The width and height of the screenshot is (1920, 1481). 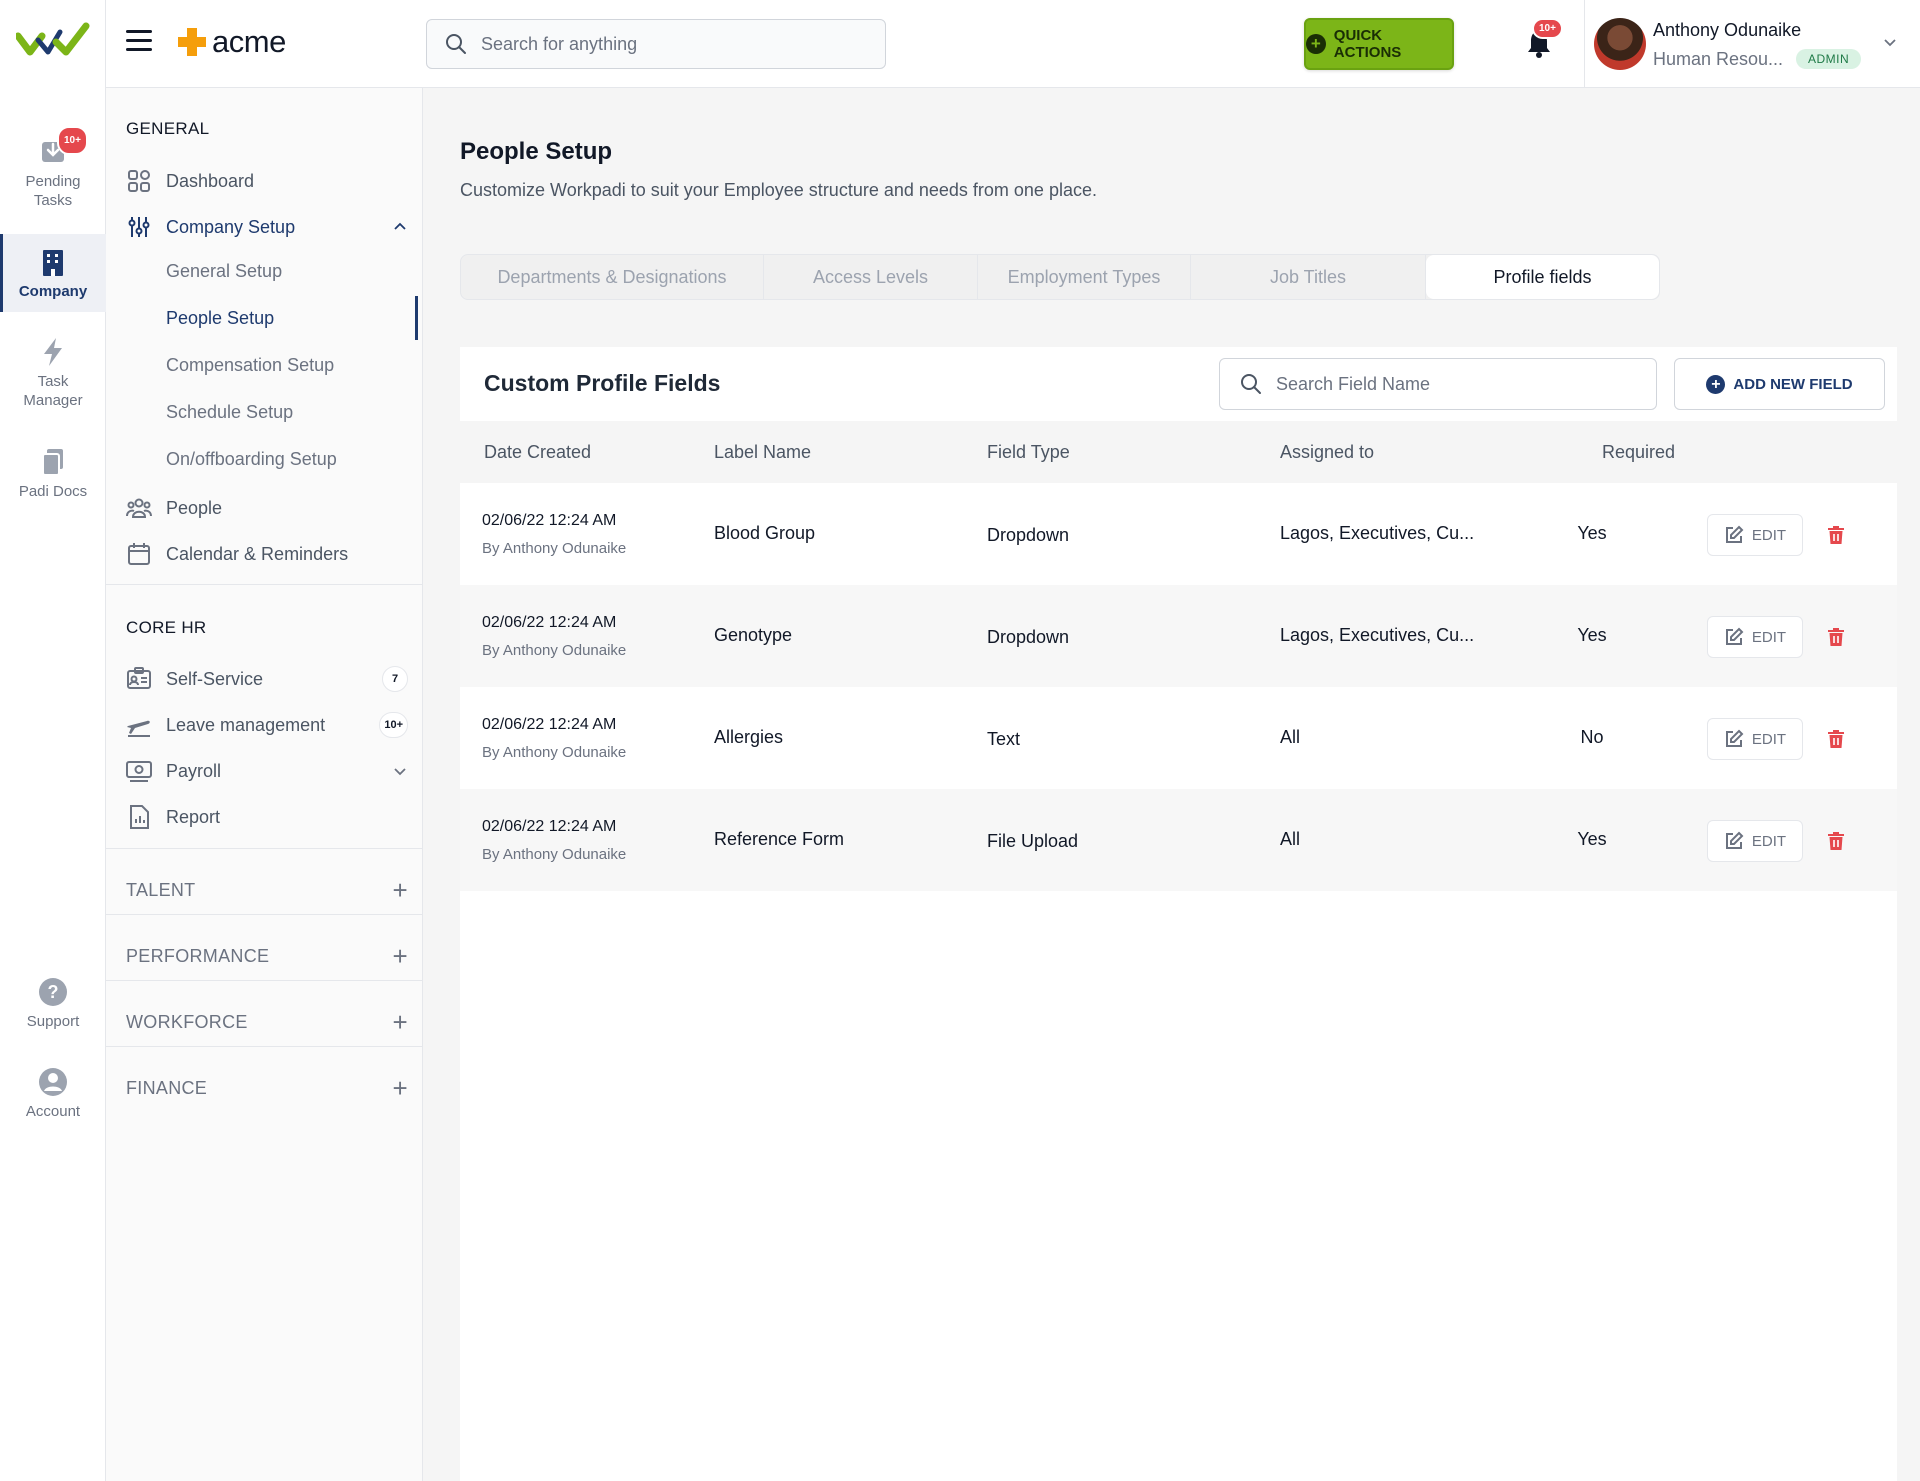 What do you see at coordinates (210, 180) in the screenshot?
I see `sidebar-item-label: Dashboard` at bounding box center [210, 180].